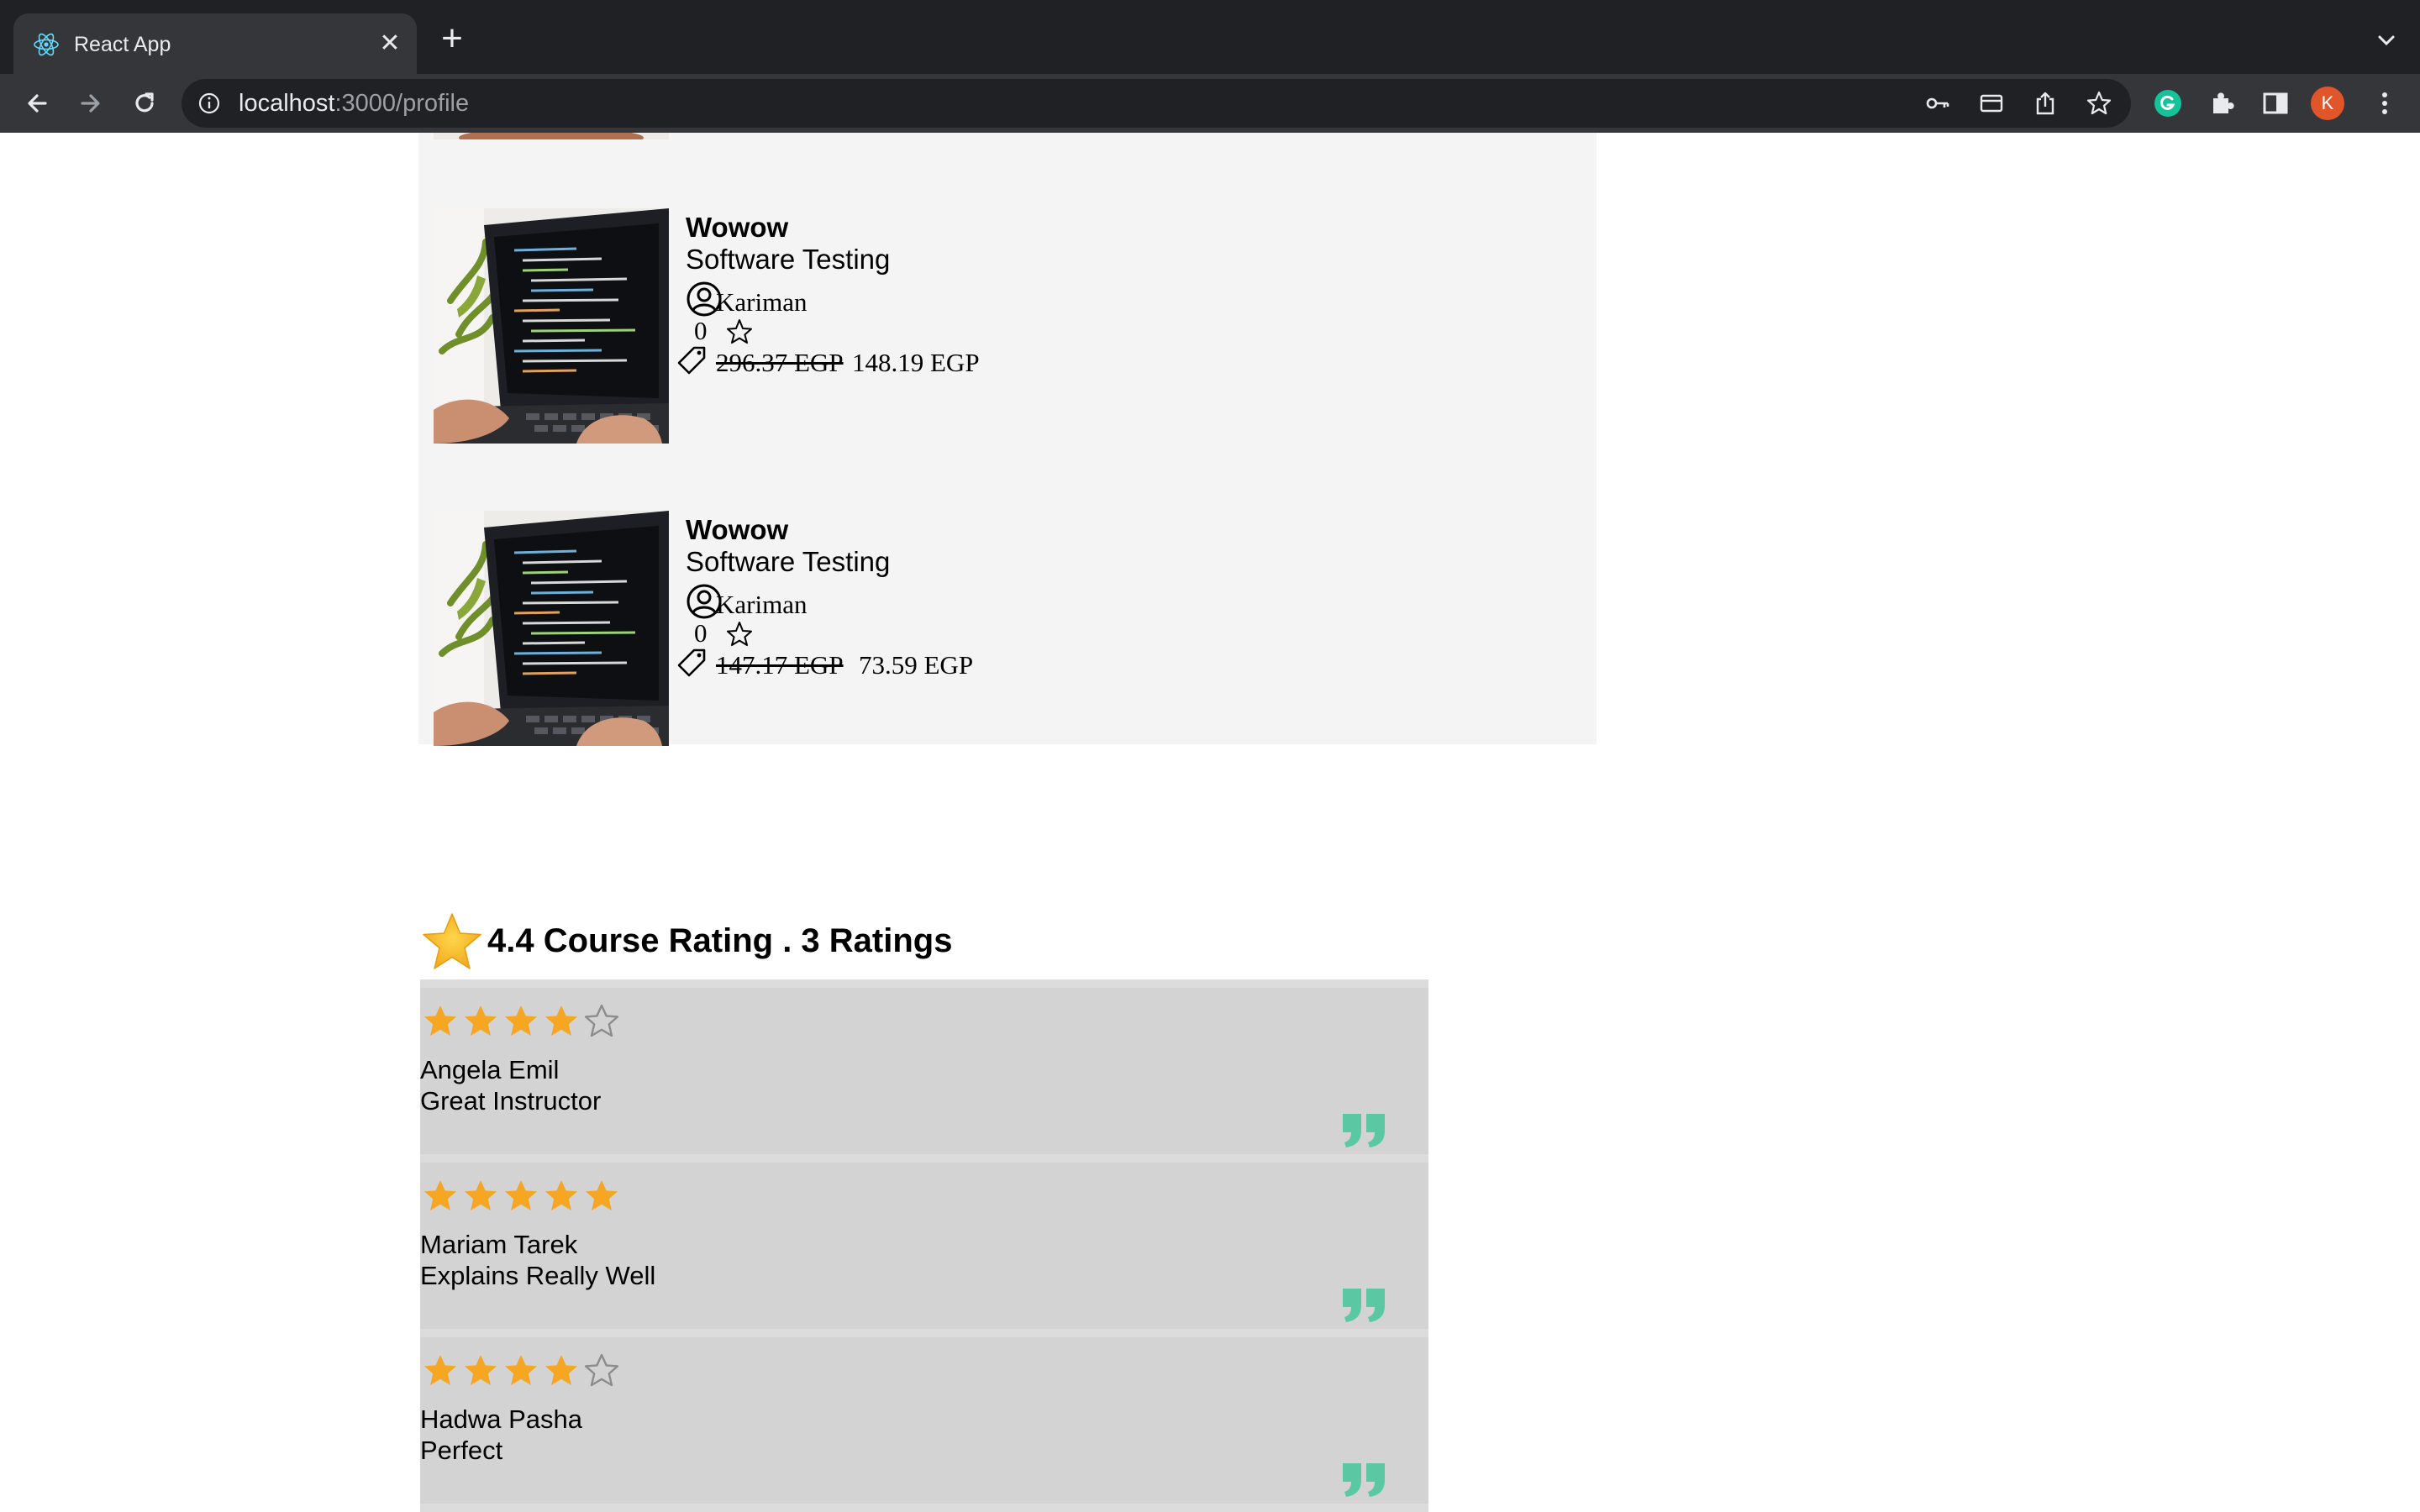 The height and width of the screenshot is (1512, 2420). Describe the element at coordinates (924, 1071) in the screenshot. I see `review-card: Angela Emil Great Instructor` at that location.